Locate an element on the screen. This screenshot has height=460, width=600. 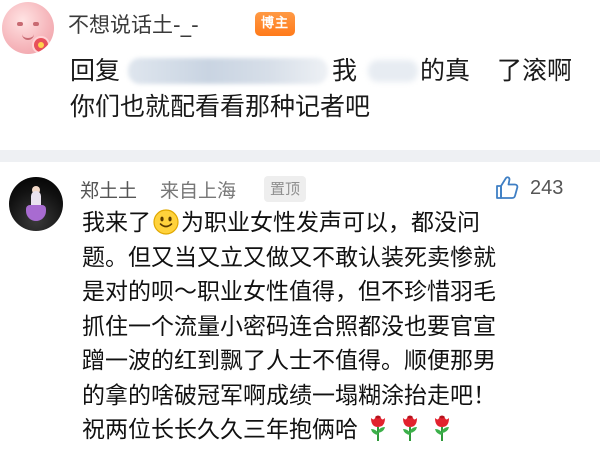
blogger-username: 不想说话土-_- is located at coordinates (133, 24).